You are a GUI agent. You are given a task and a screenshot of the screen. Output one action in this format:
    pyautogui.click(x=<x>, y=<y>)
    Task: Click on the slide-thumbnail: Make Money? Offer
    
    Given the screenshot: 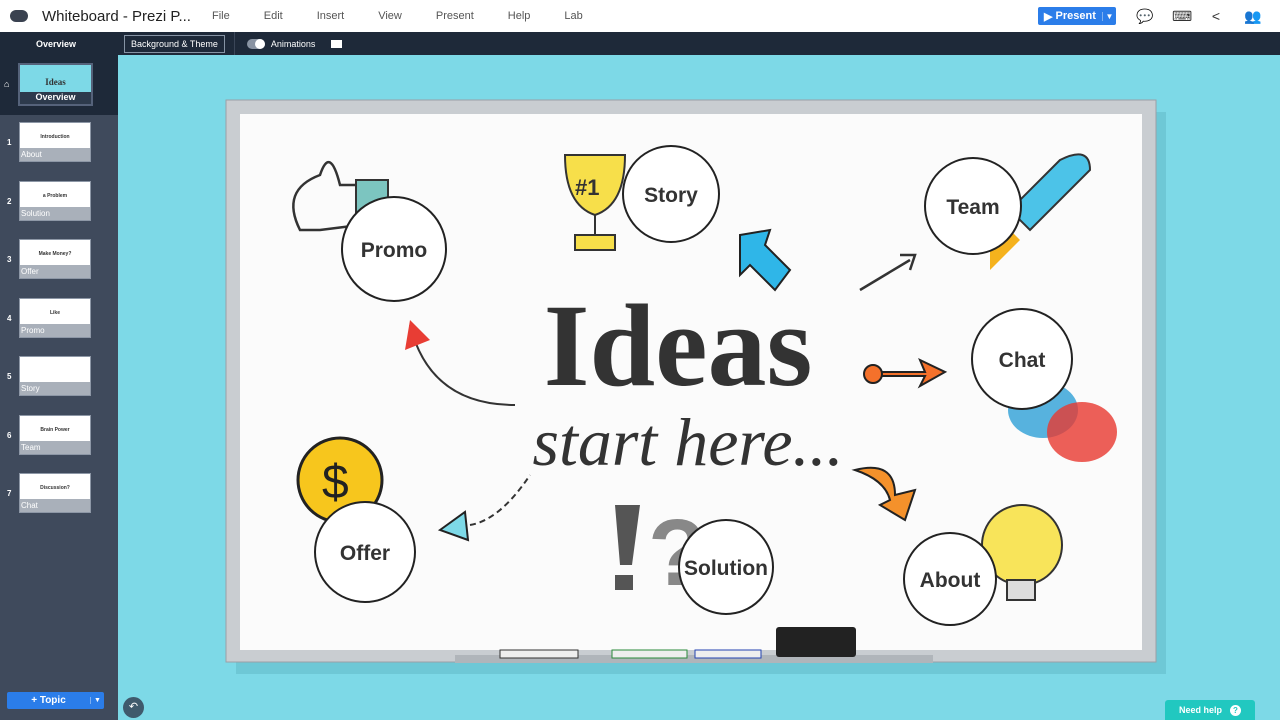 What is the action you would take?
    pyautogui.click(x=55, y=259)
    